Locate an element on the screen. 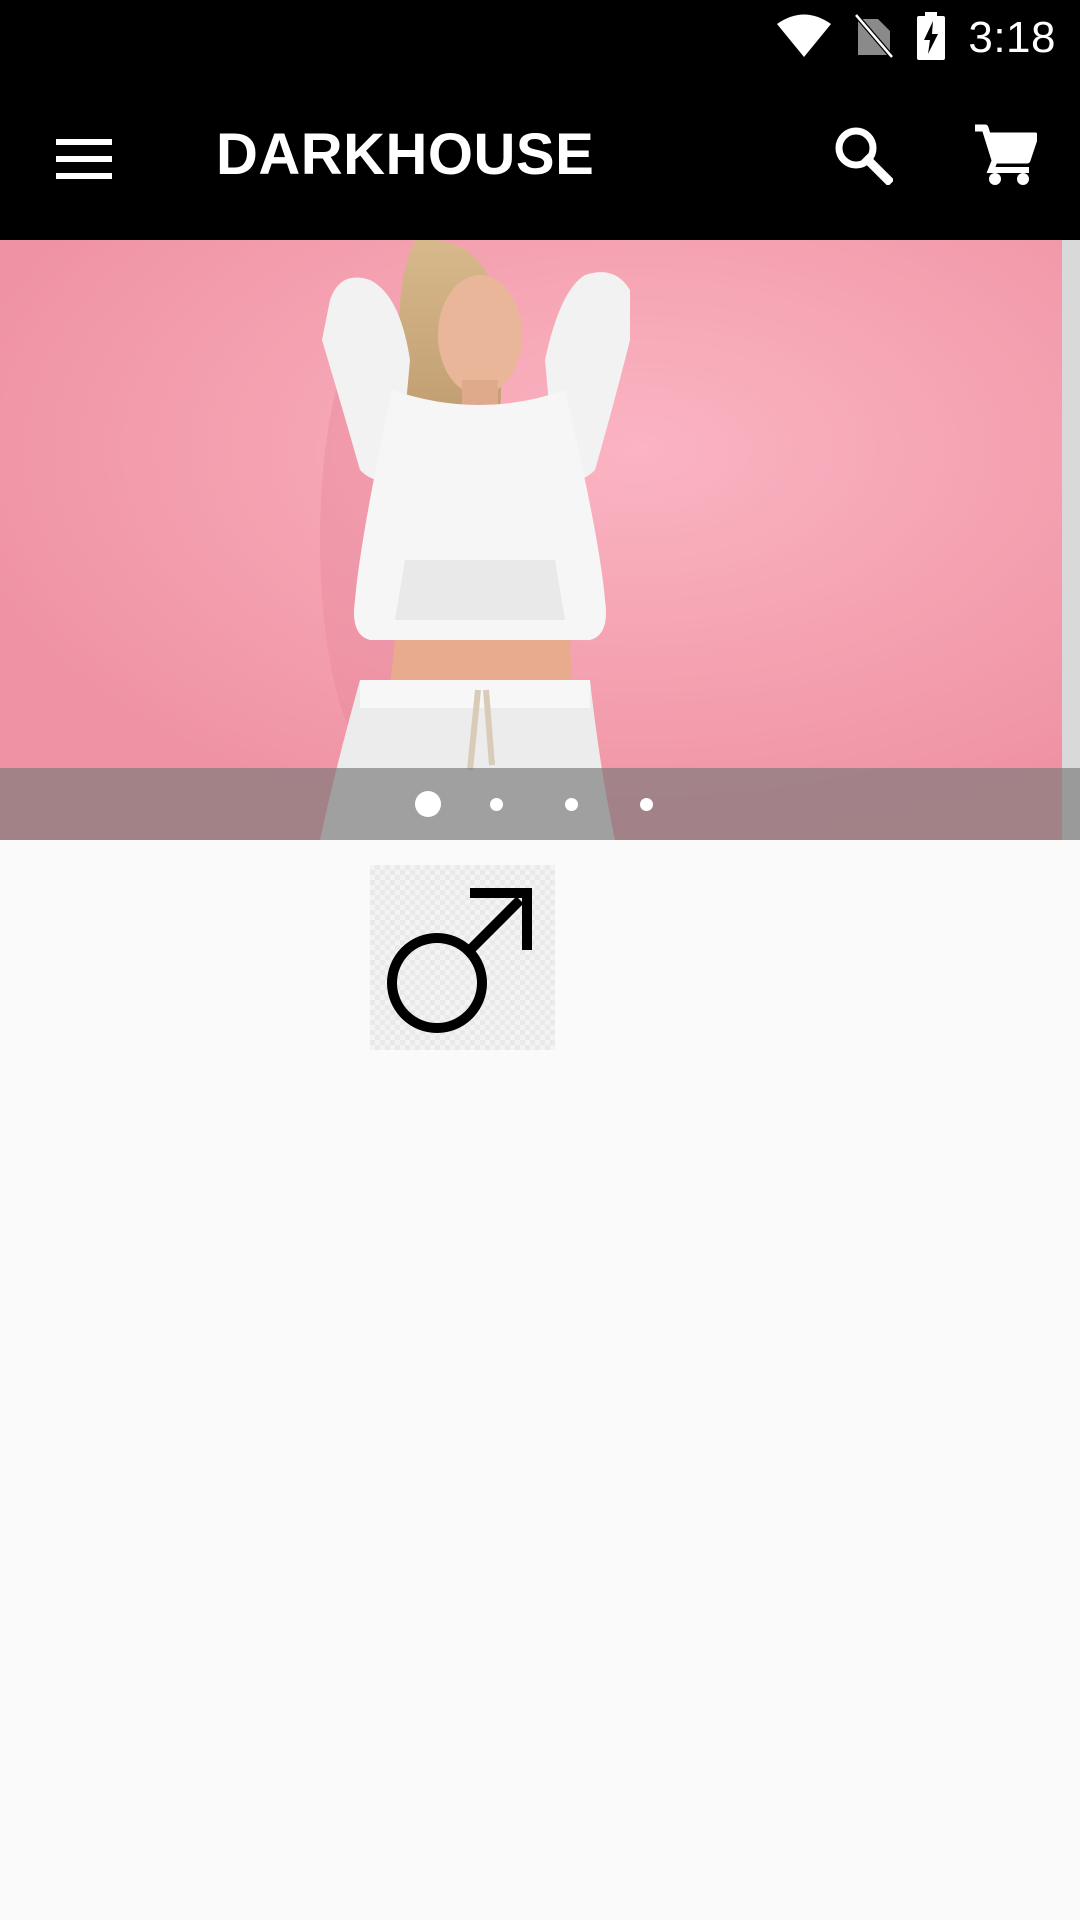 The image size is (1080, 1920). carousel-indicator-bar is located at coordinates (540, 804).